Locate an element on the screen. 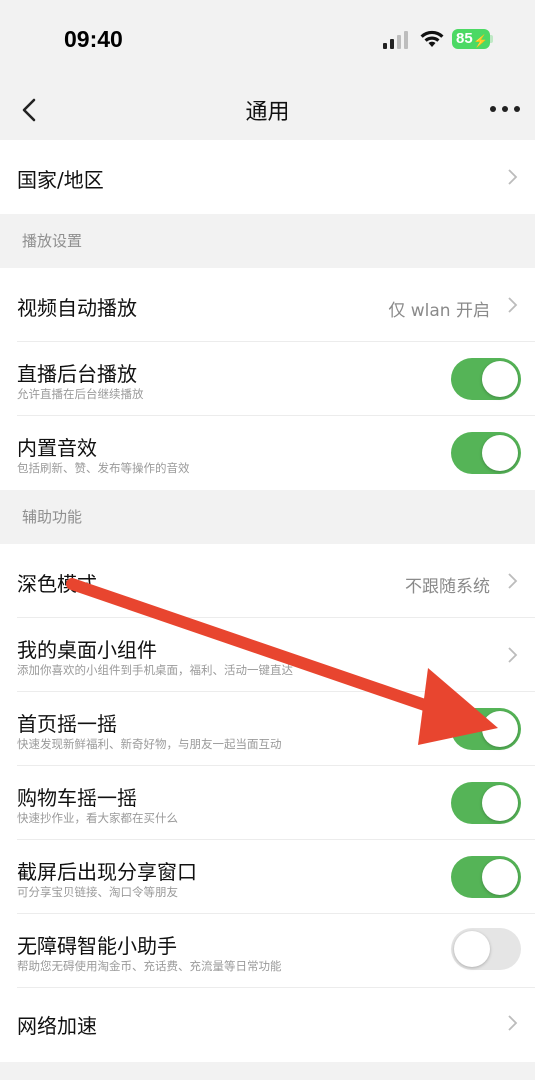  charging-bolt-icon: ⚡ is located at coordinates (480, 41).